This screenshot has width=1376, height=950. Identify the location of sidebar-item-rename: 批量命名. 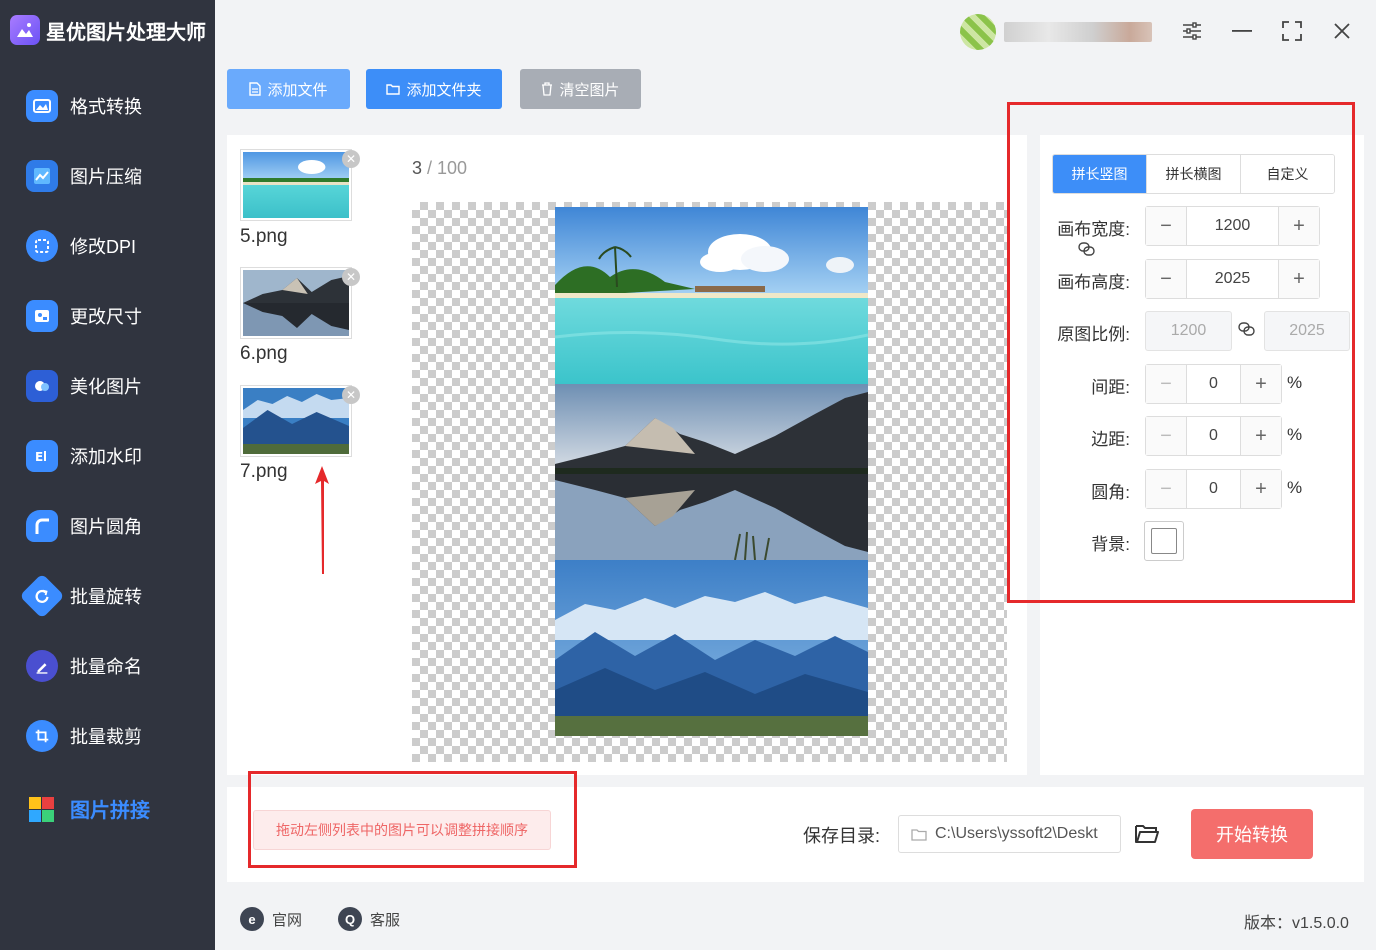
(107, 666).